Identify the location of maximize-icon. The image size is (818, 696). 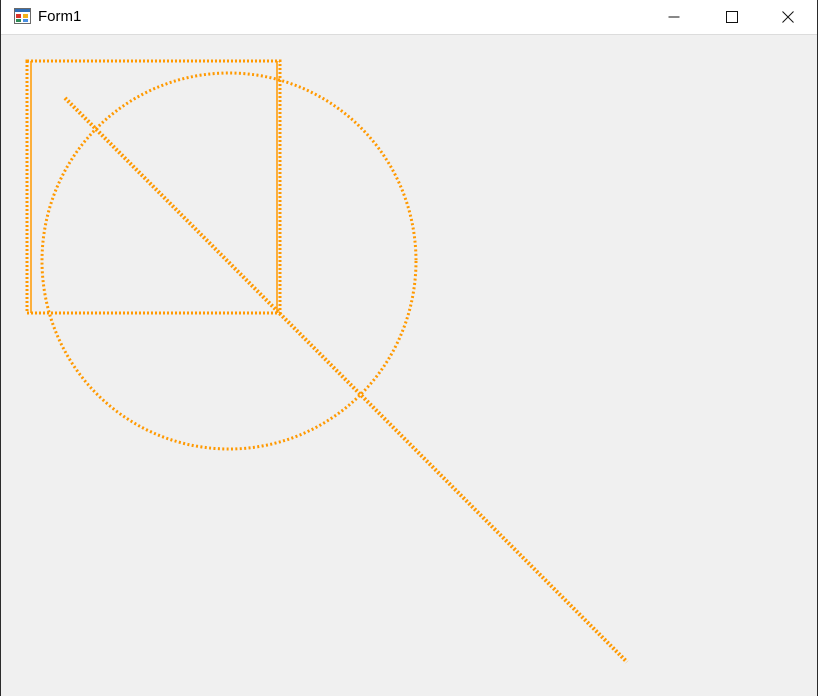
(732, 17).